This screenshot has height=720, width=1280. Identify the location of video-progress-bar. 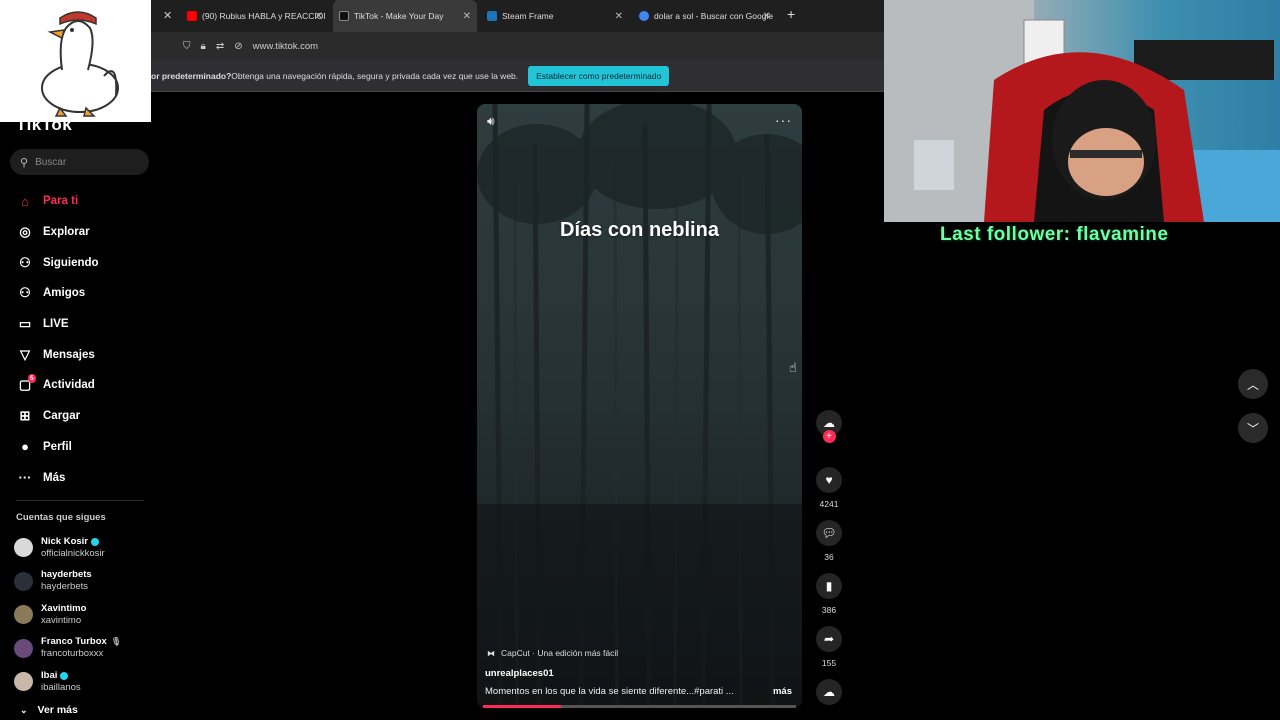
(639, 706).